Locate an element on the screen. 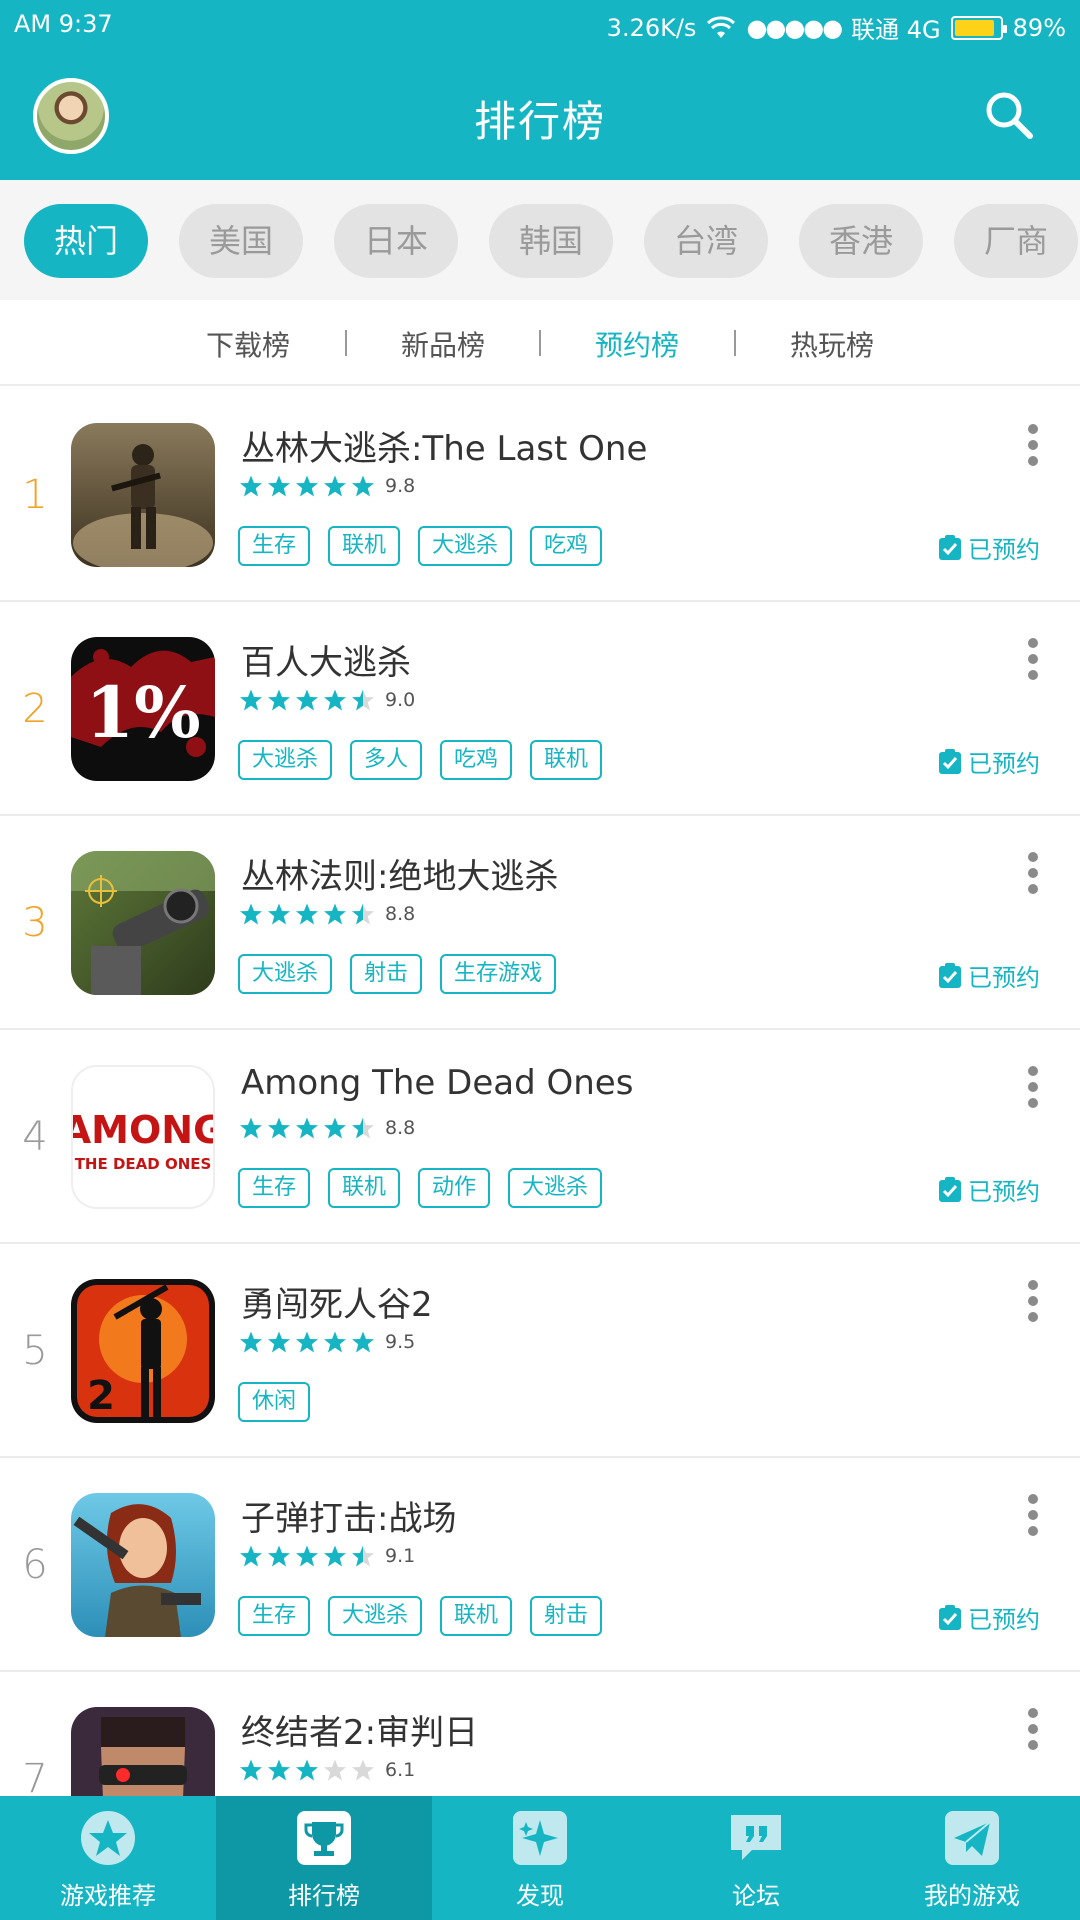  tab-reservations: 预约榜 is located at coordinates (637, 344).